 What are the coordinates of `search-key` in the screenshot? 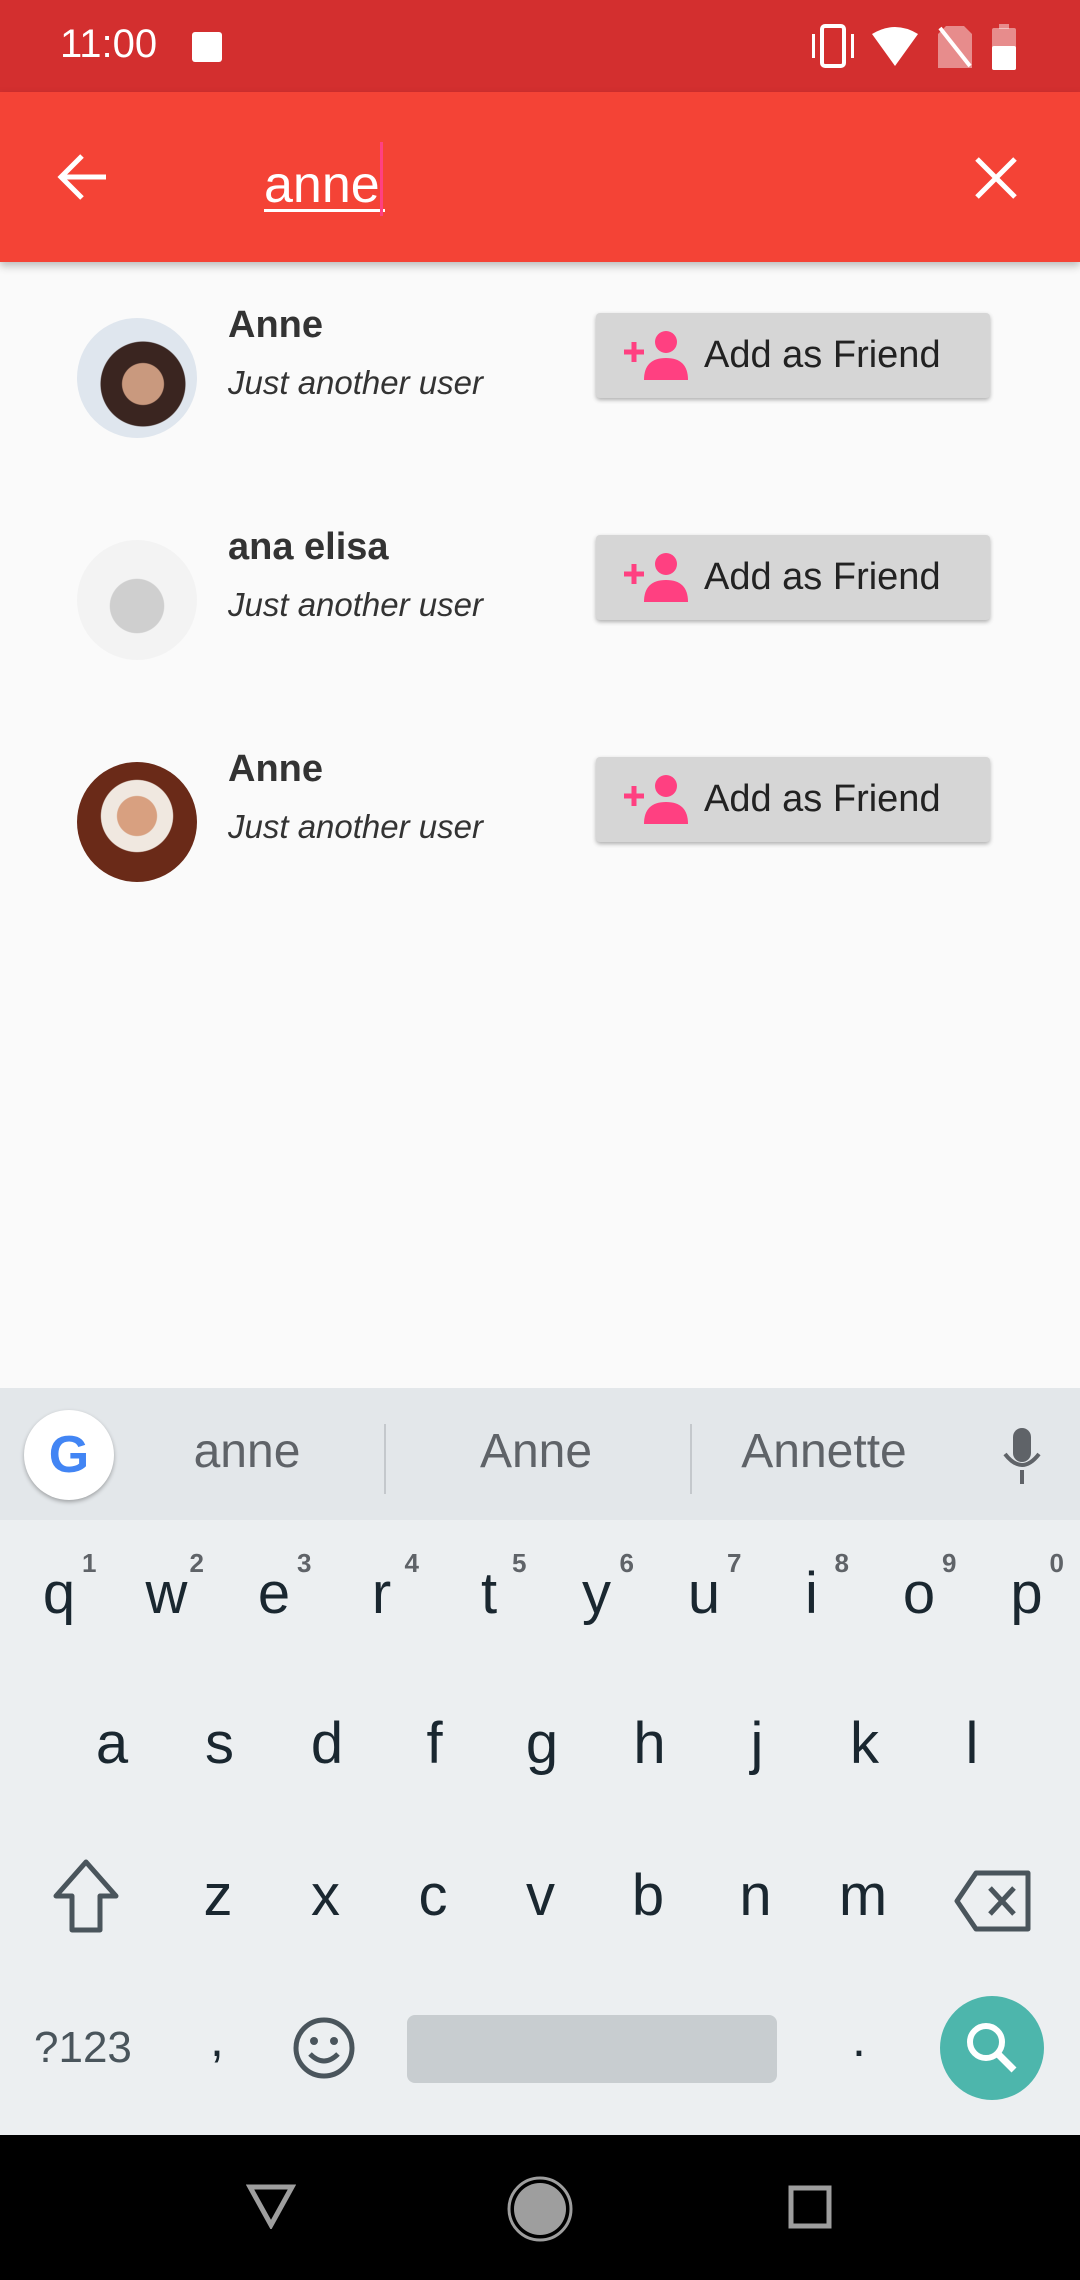 It's located at (992, 2048).